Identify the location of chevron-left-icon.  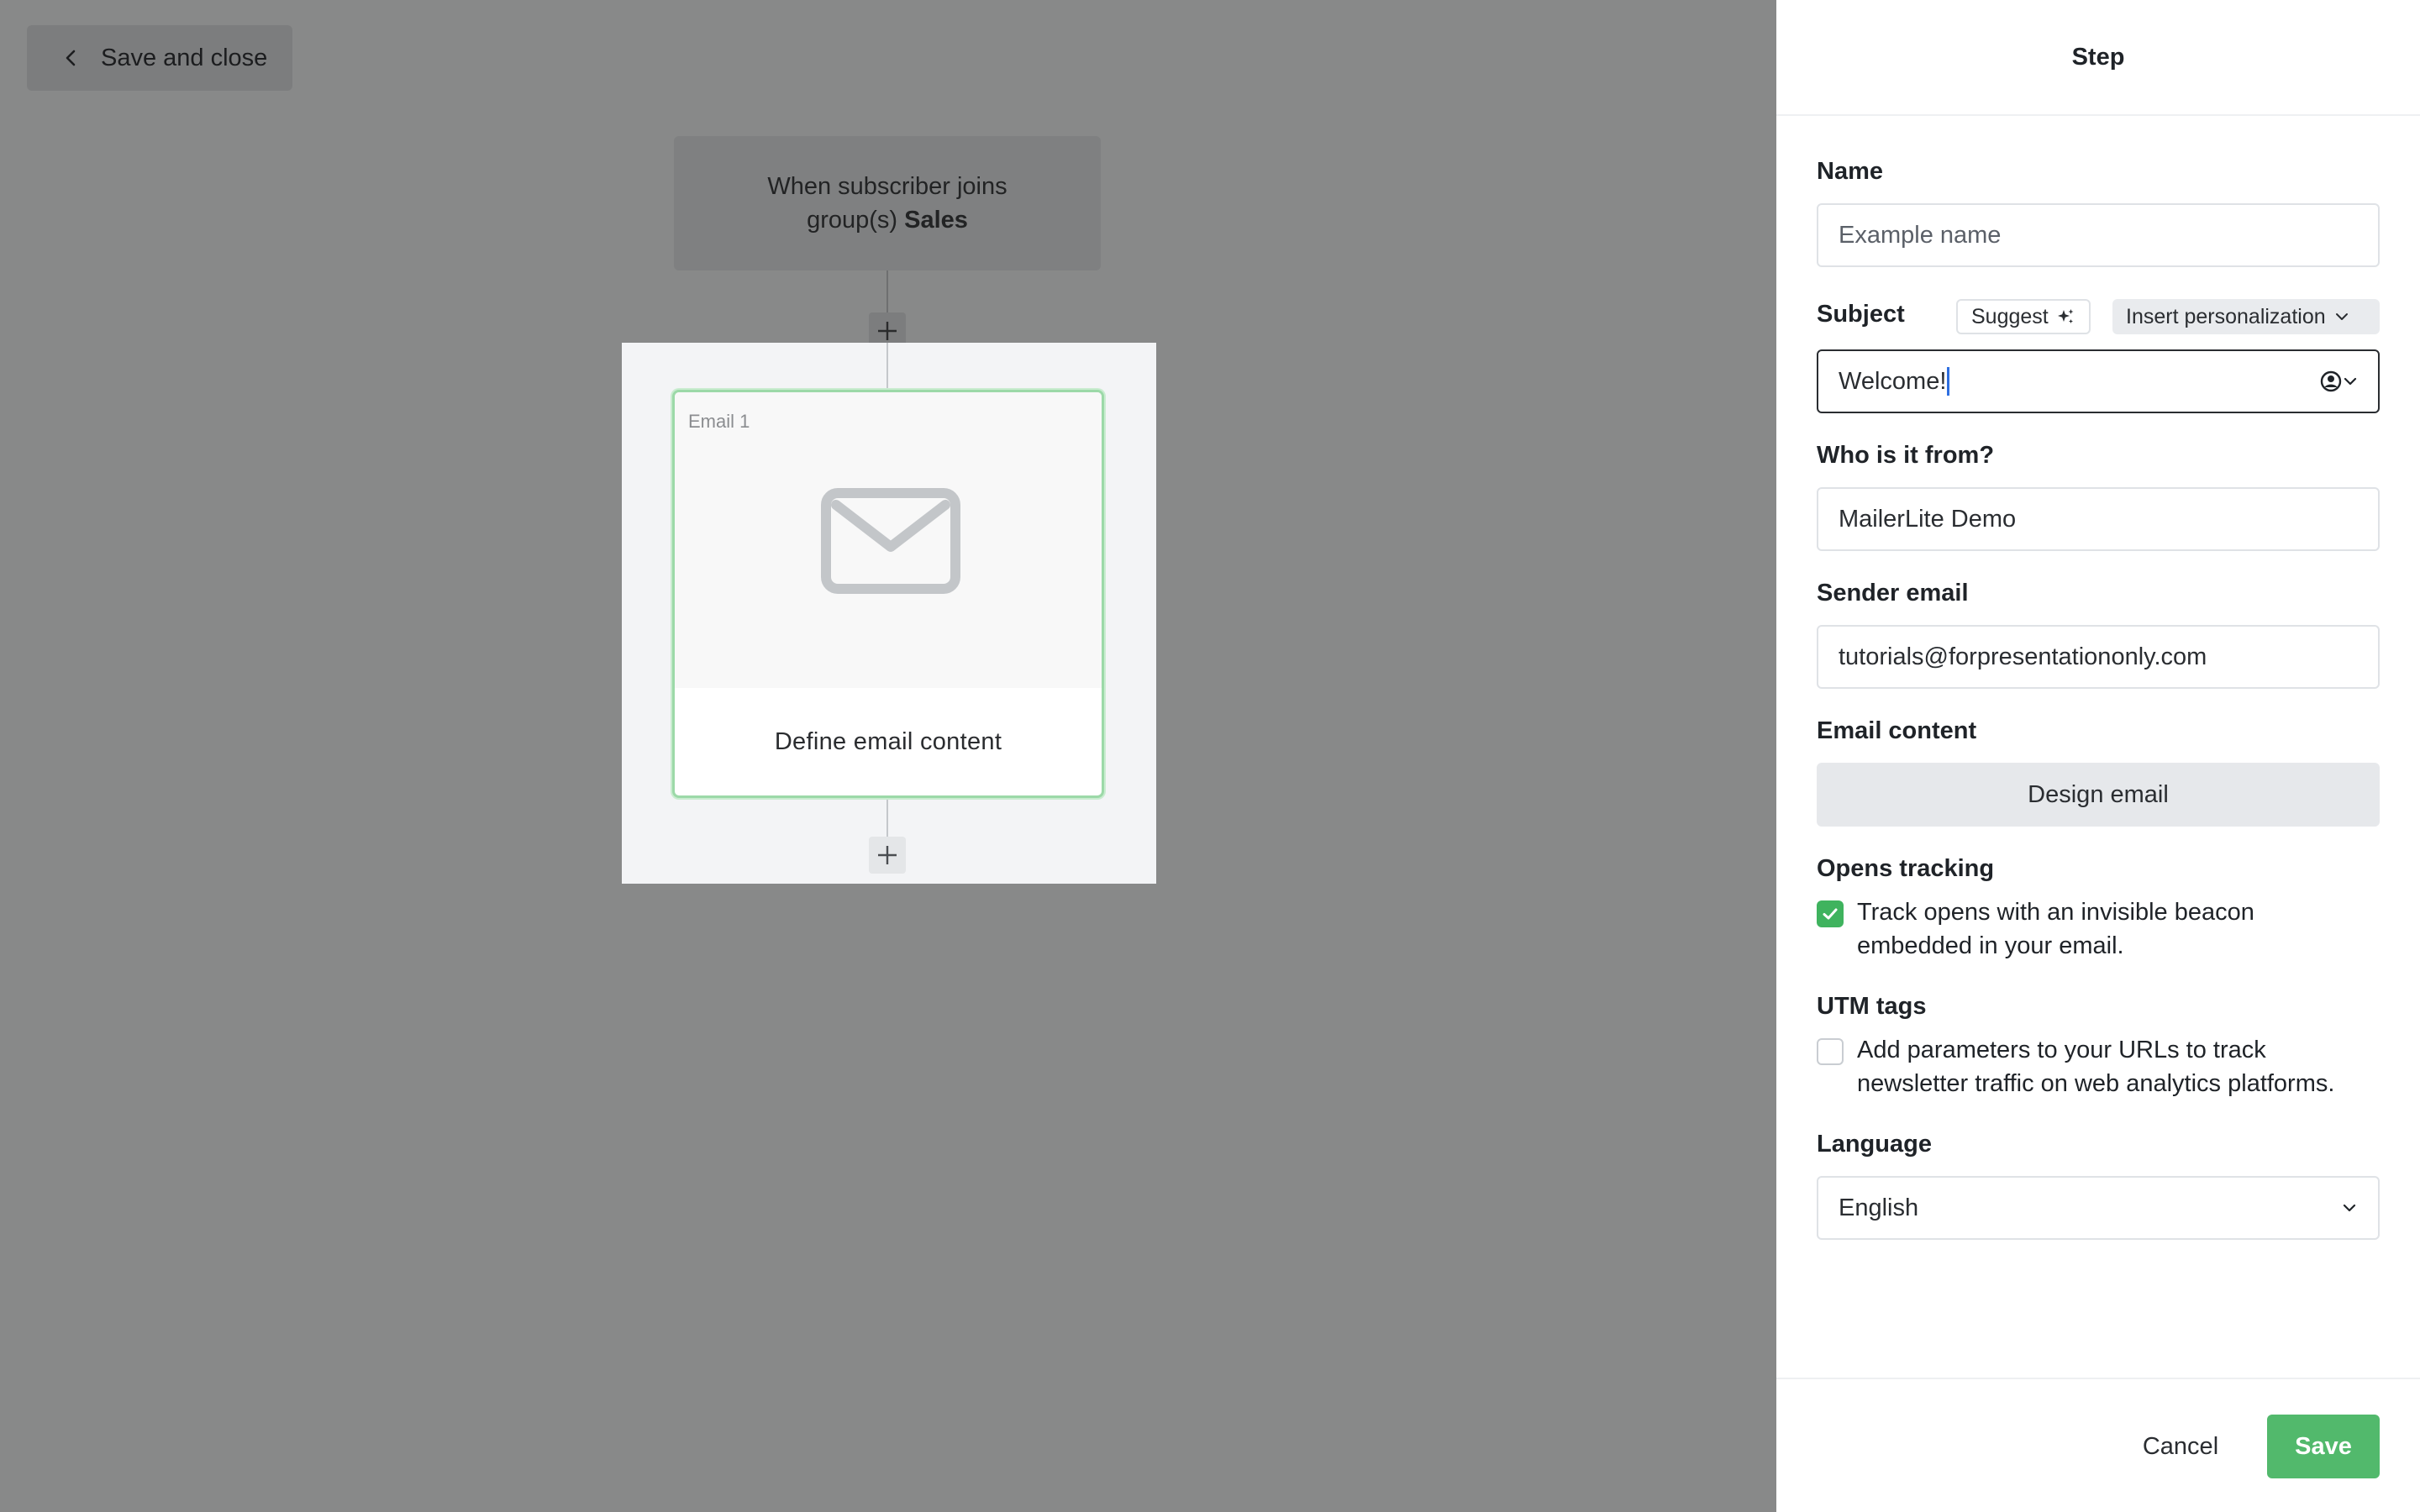
(71, 58).